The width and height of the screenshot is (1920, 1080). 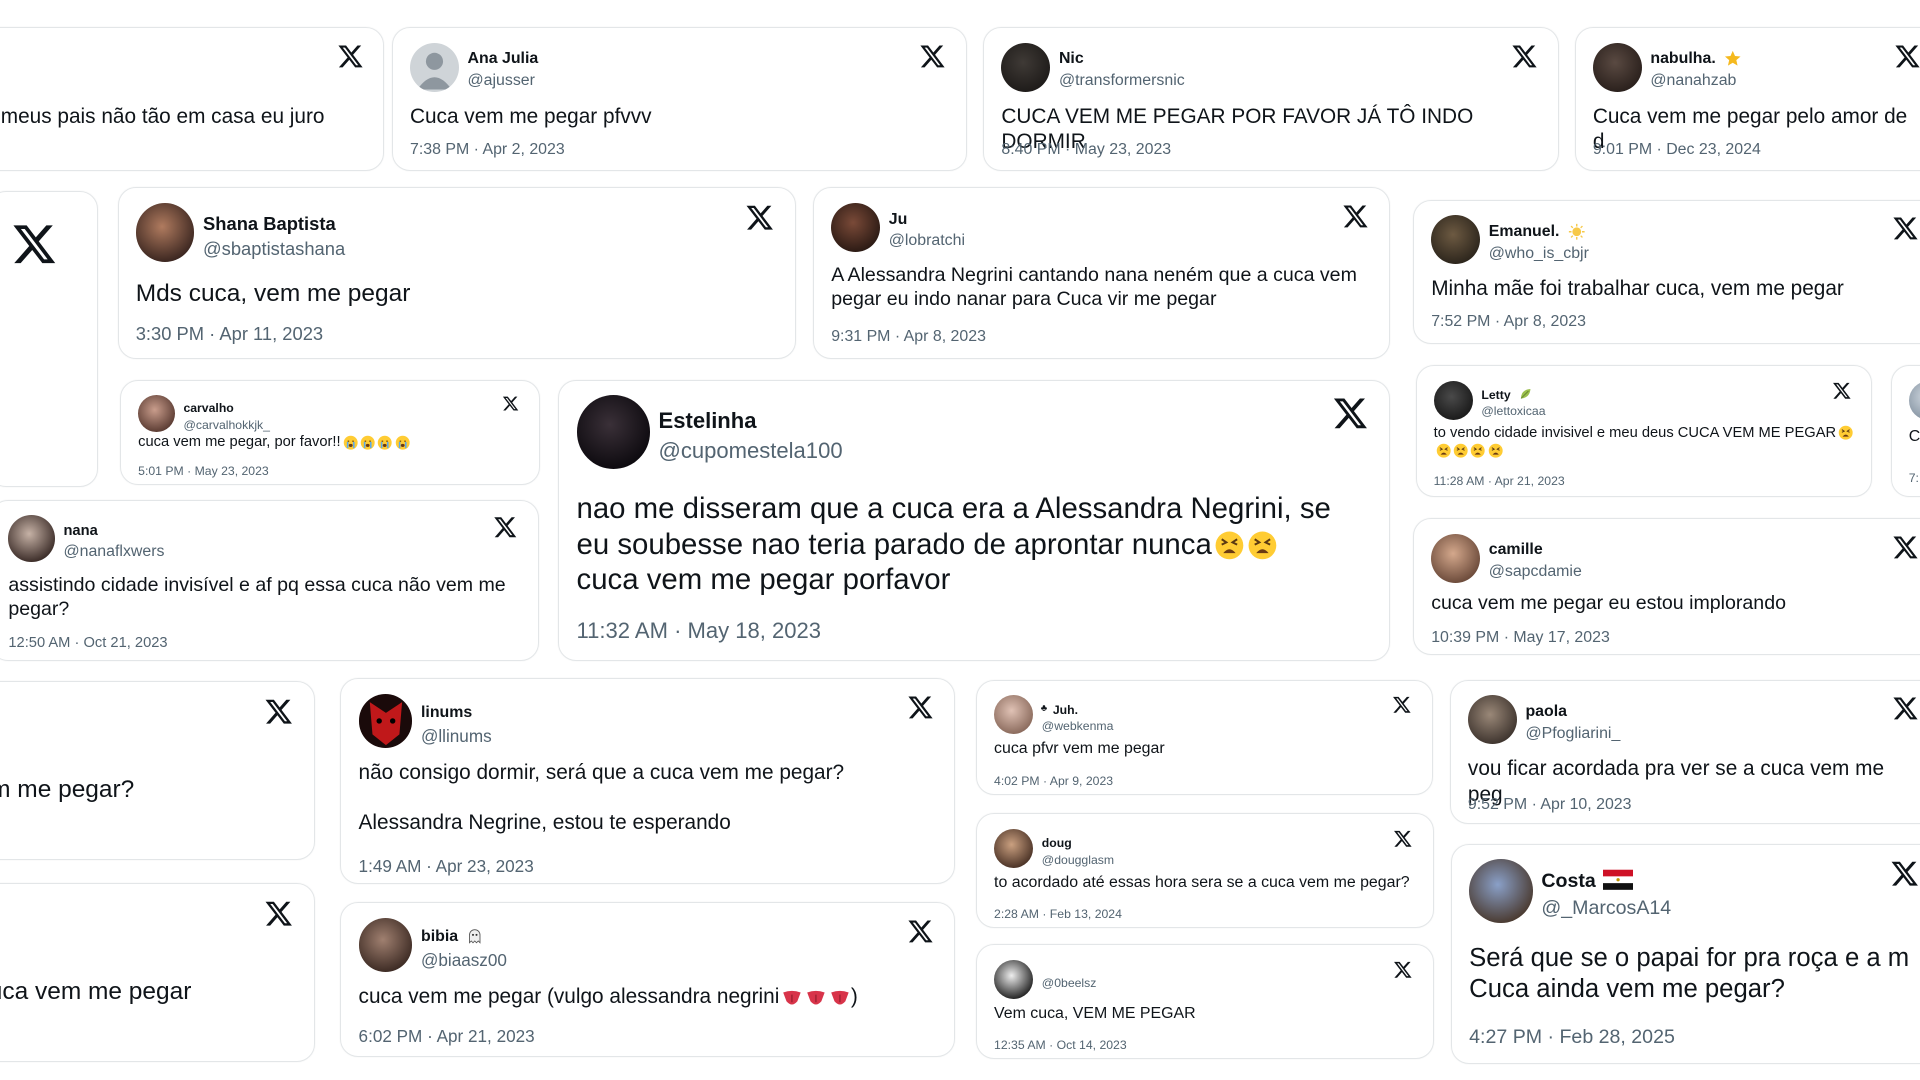 I want to click on tweet-timestamp: 5:01 PM · May 23, 2023, so click(x=203, y=471).